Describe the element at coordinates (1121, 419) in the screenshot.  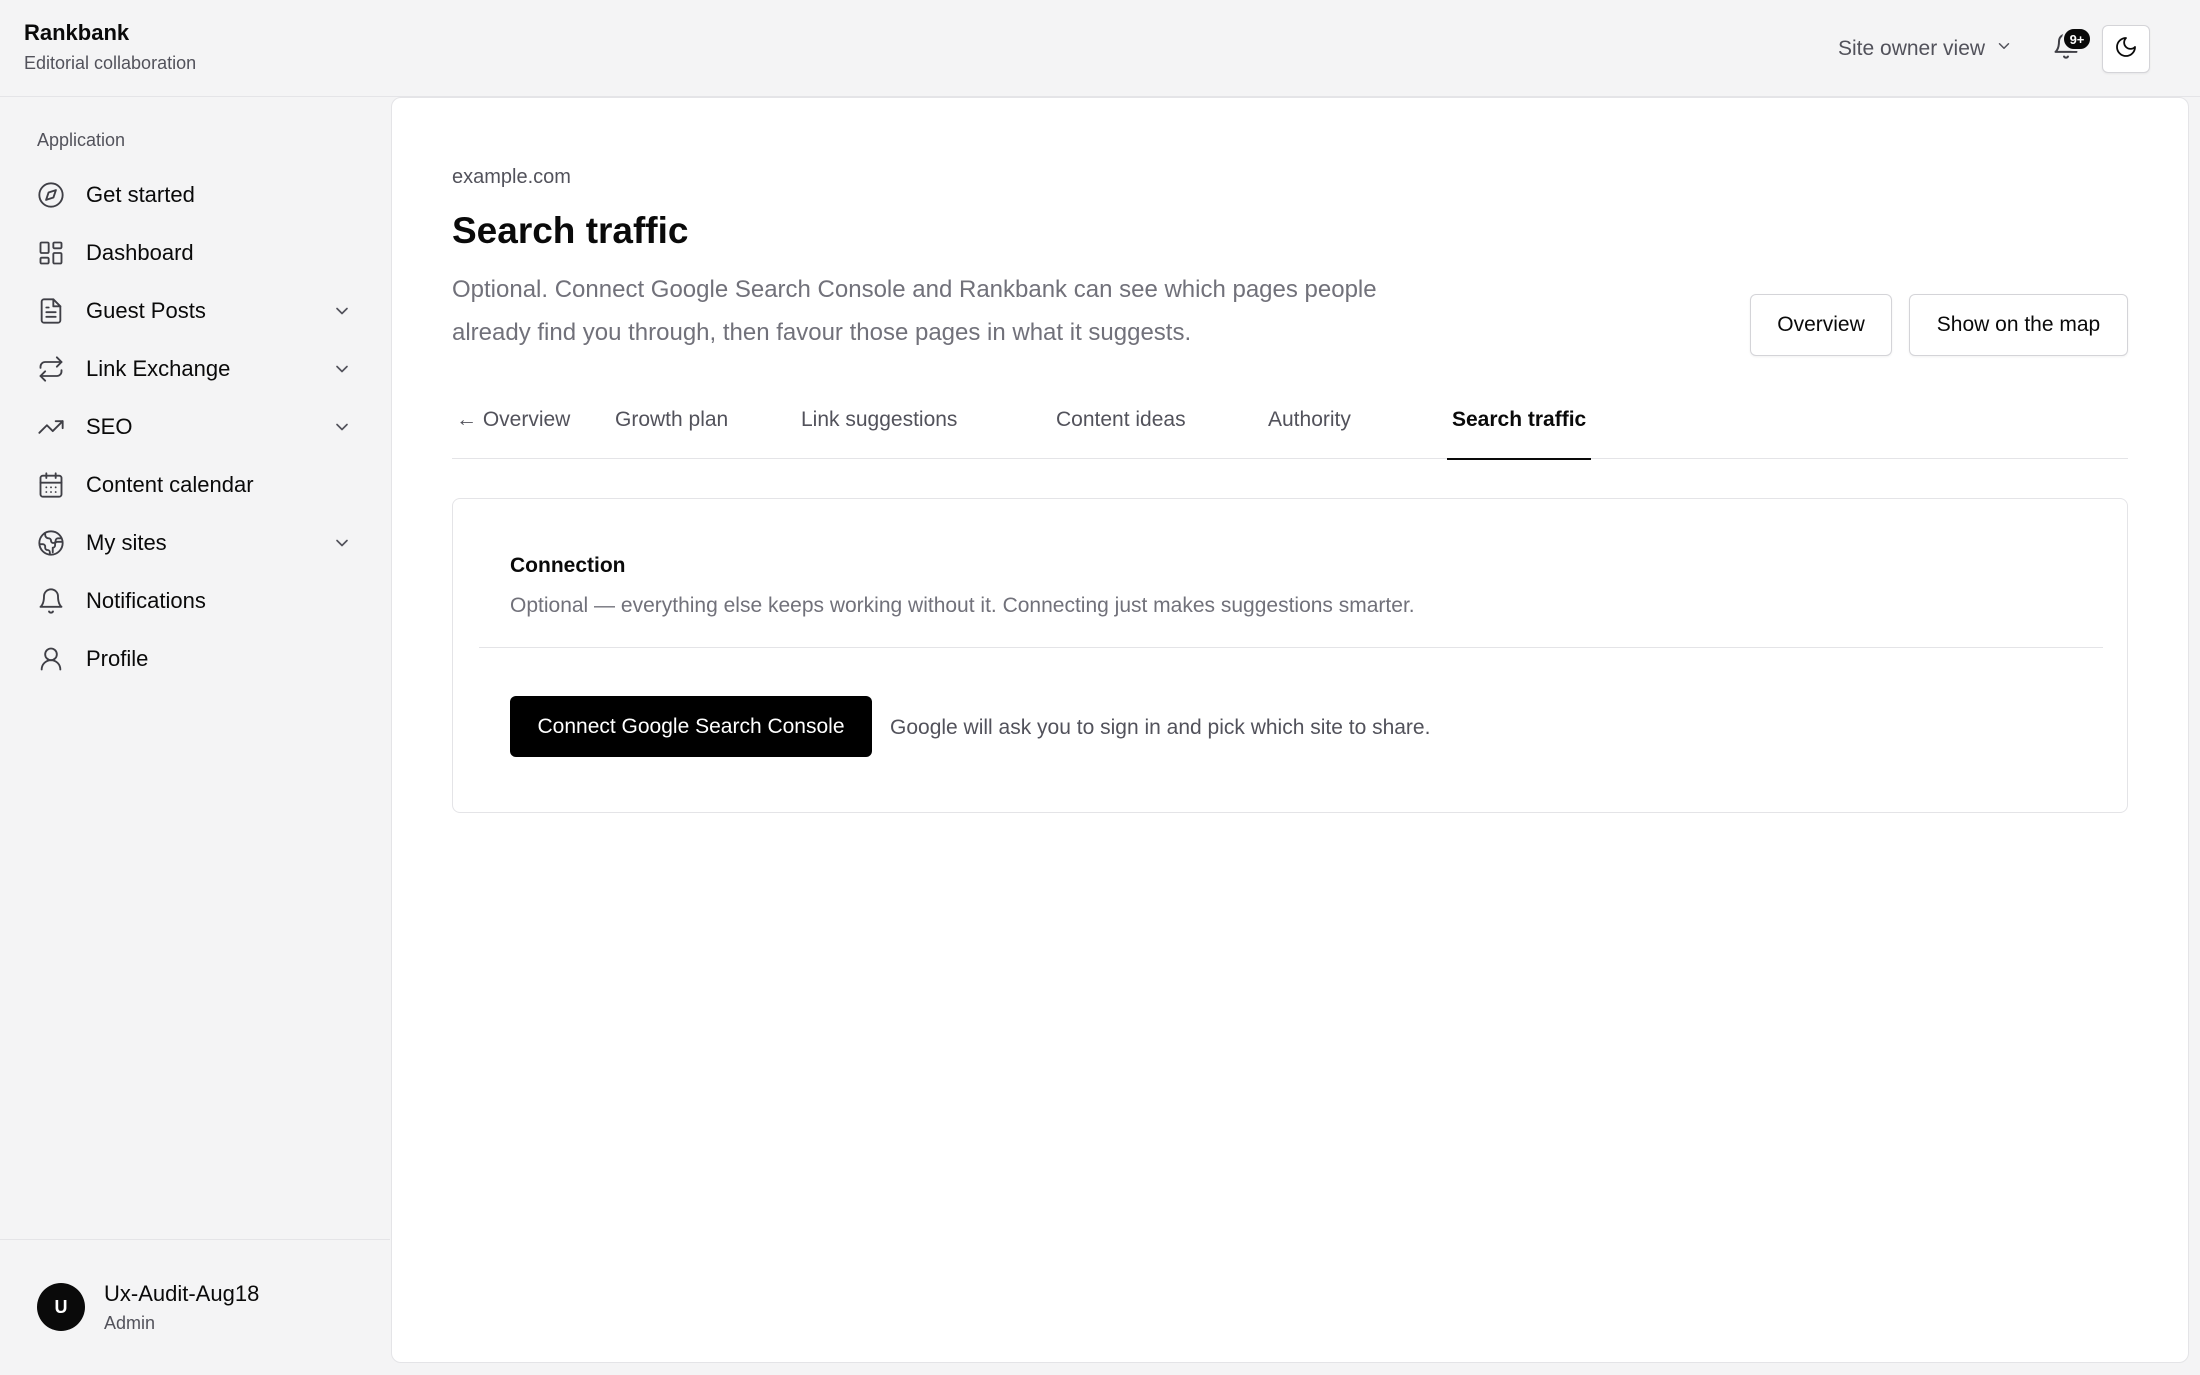
I see `tab-content-ideas: Content ideas` at that location.